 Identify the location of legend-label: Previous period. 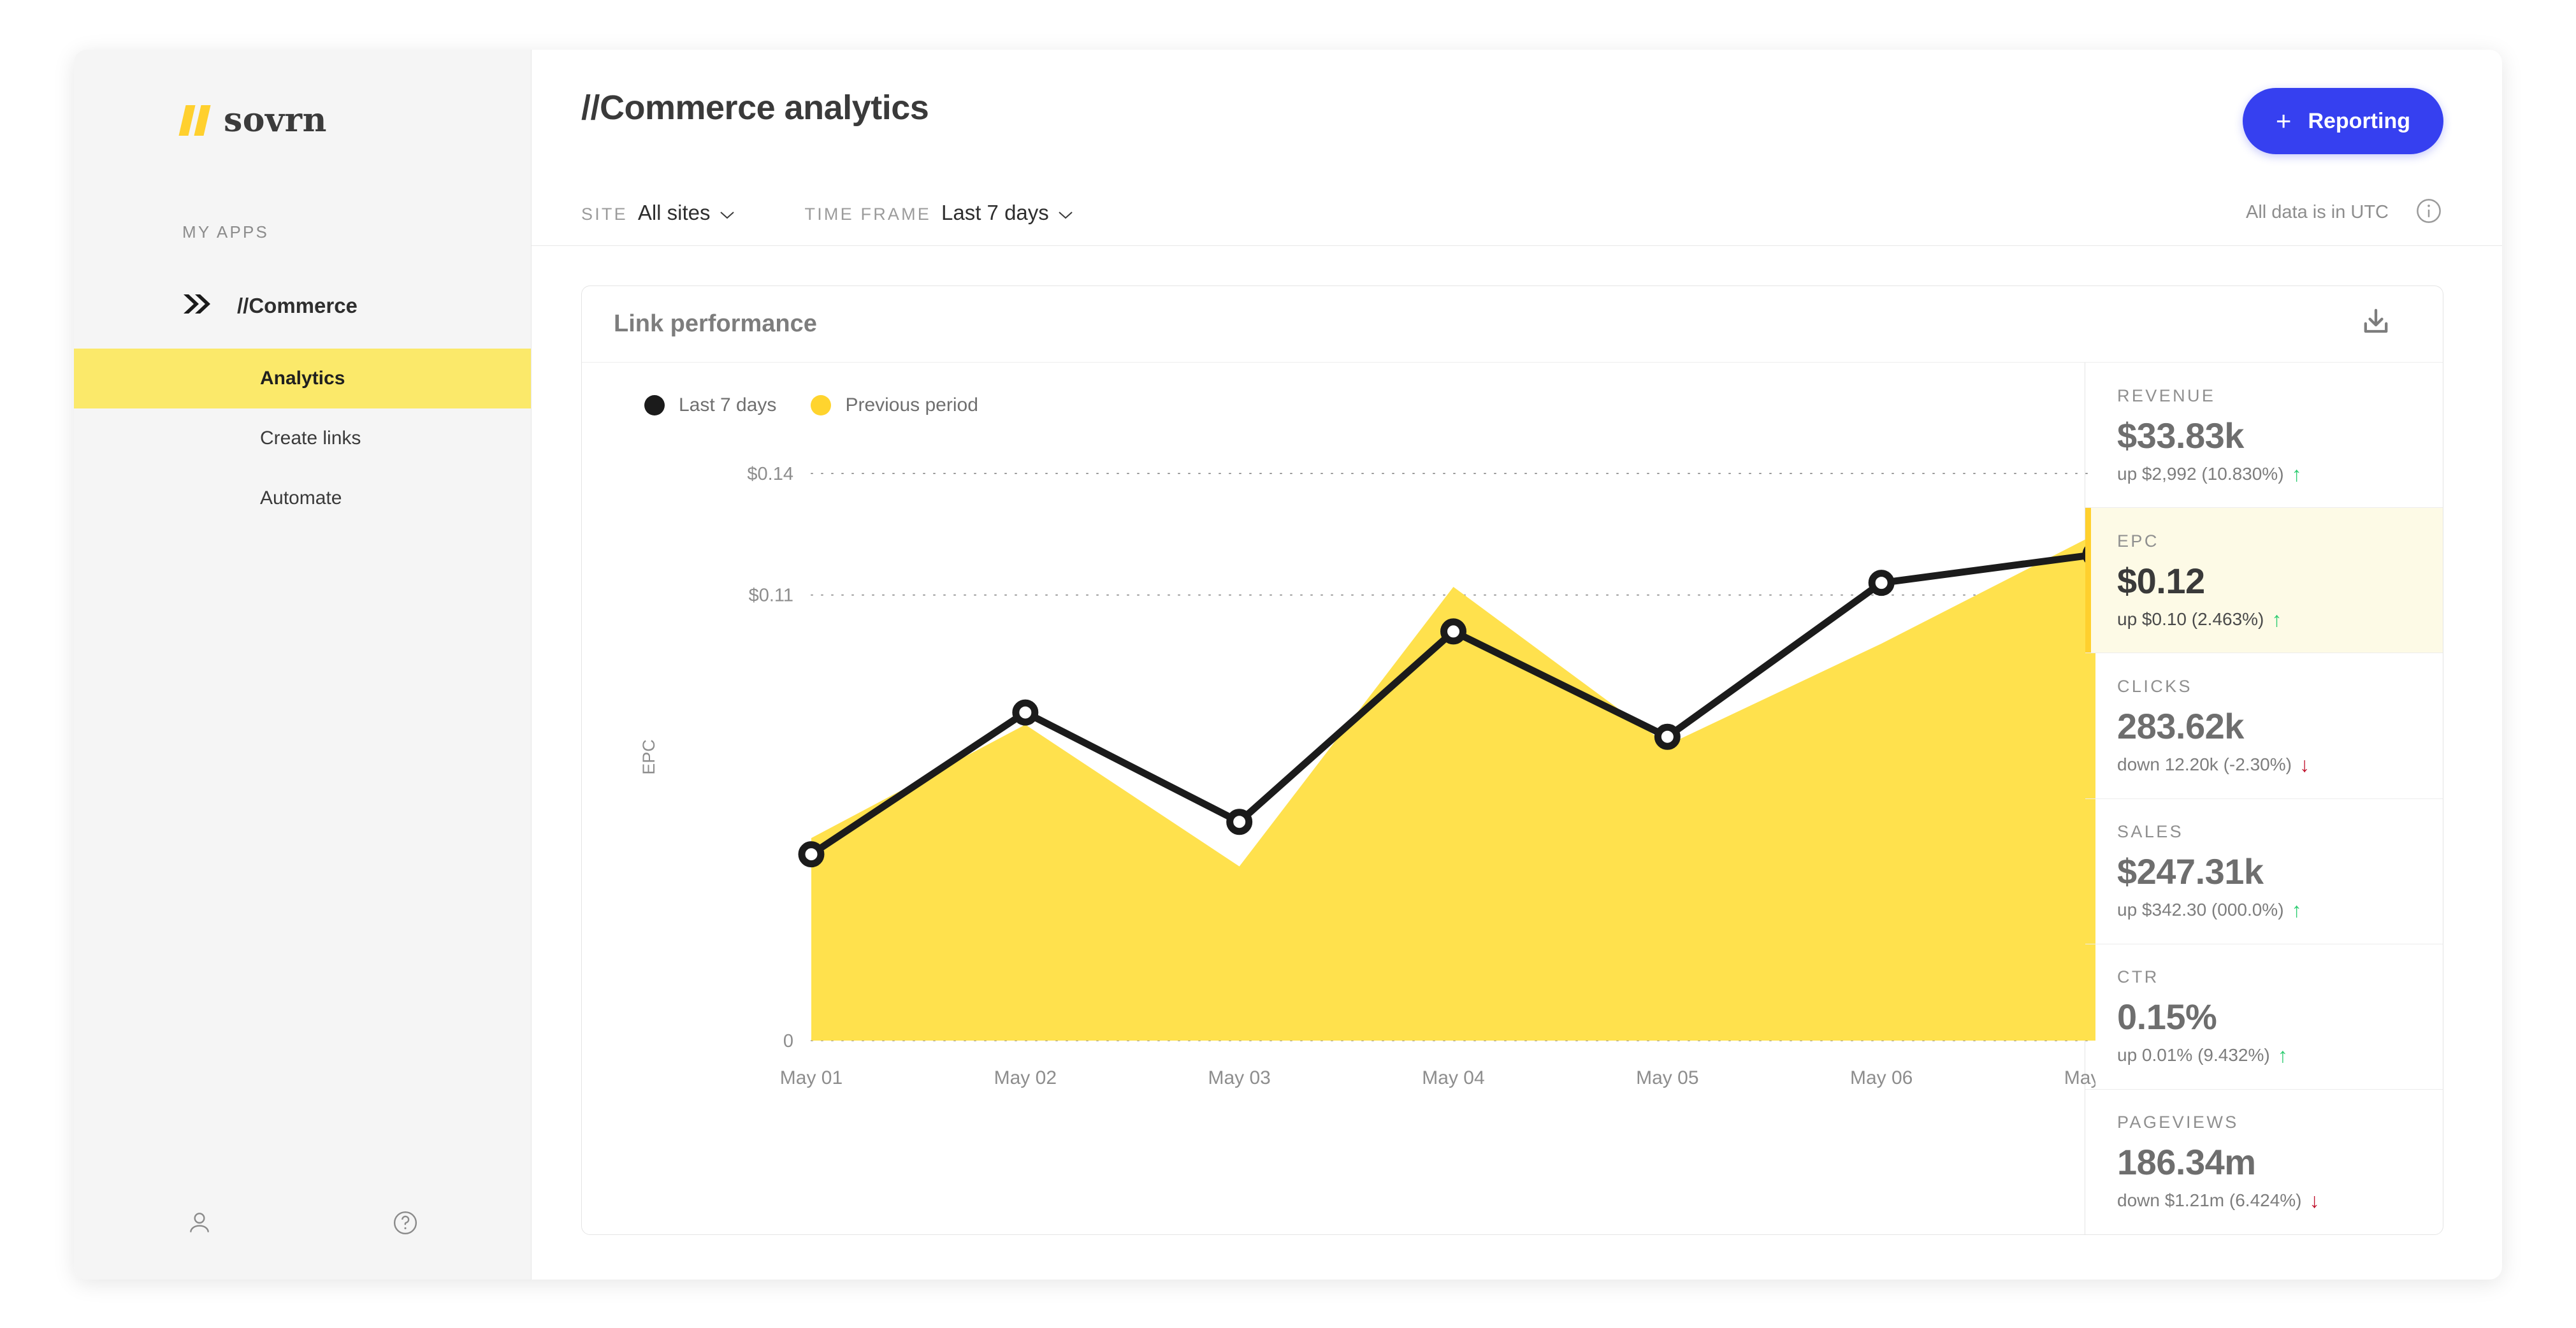
(911, 404).